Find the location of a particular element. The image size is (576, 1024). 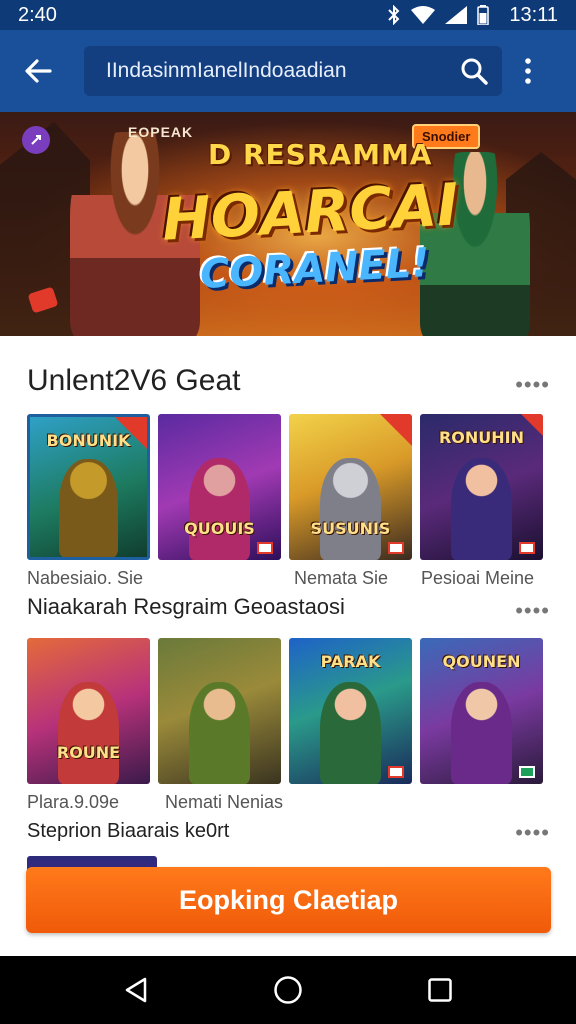

nav-home-icon is located at coordinates (288, 990).